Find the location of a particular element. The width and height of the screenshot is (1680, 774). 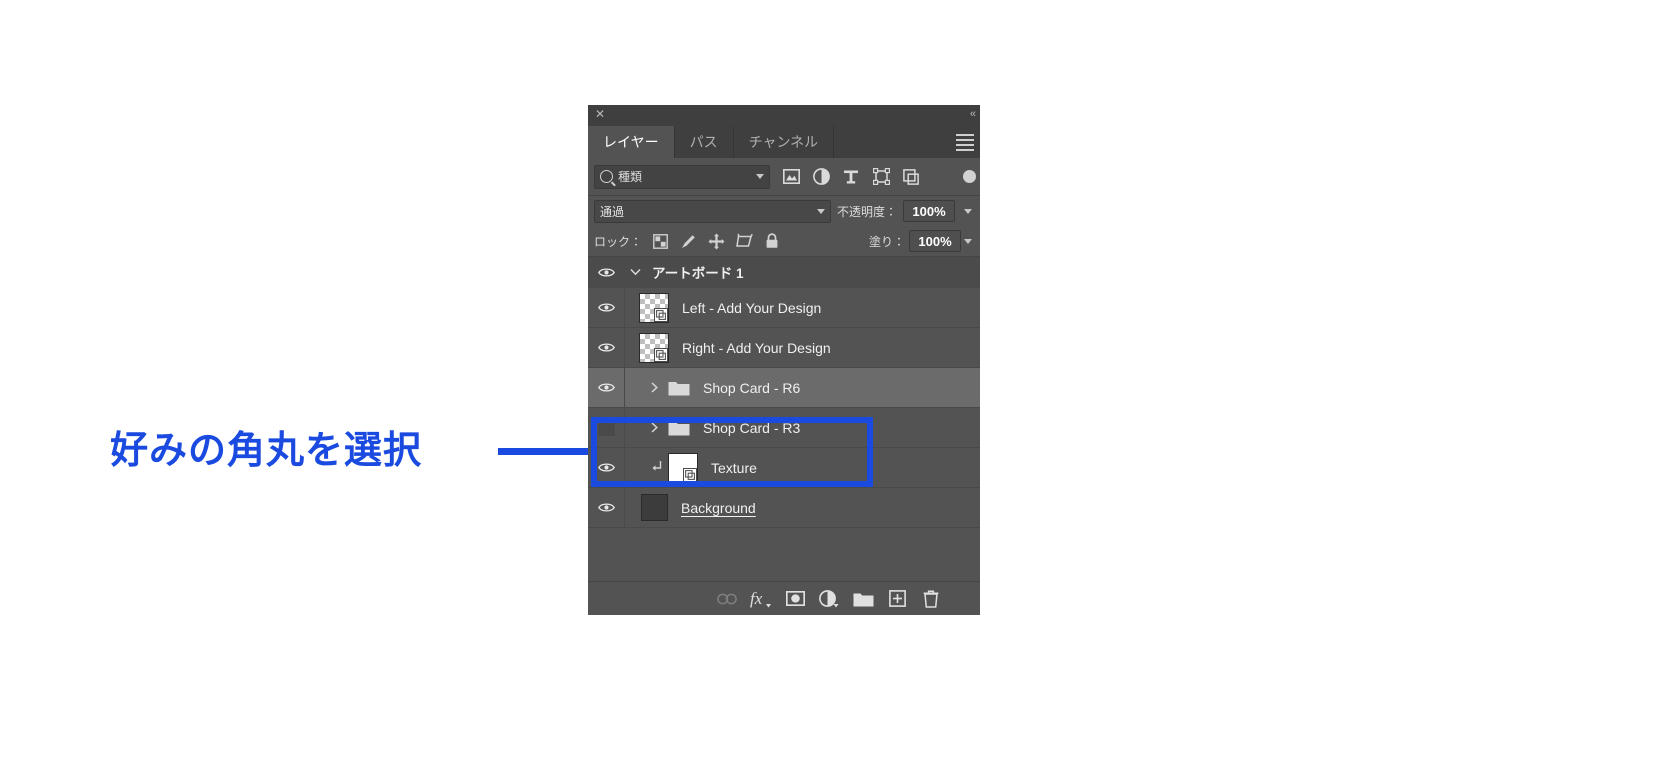

layer-name: Left - Add Your Design is located at coordinates (752, 307).